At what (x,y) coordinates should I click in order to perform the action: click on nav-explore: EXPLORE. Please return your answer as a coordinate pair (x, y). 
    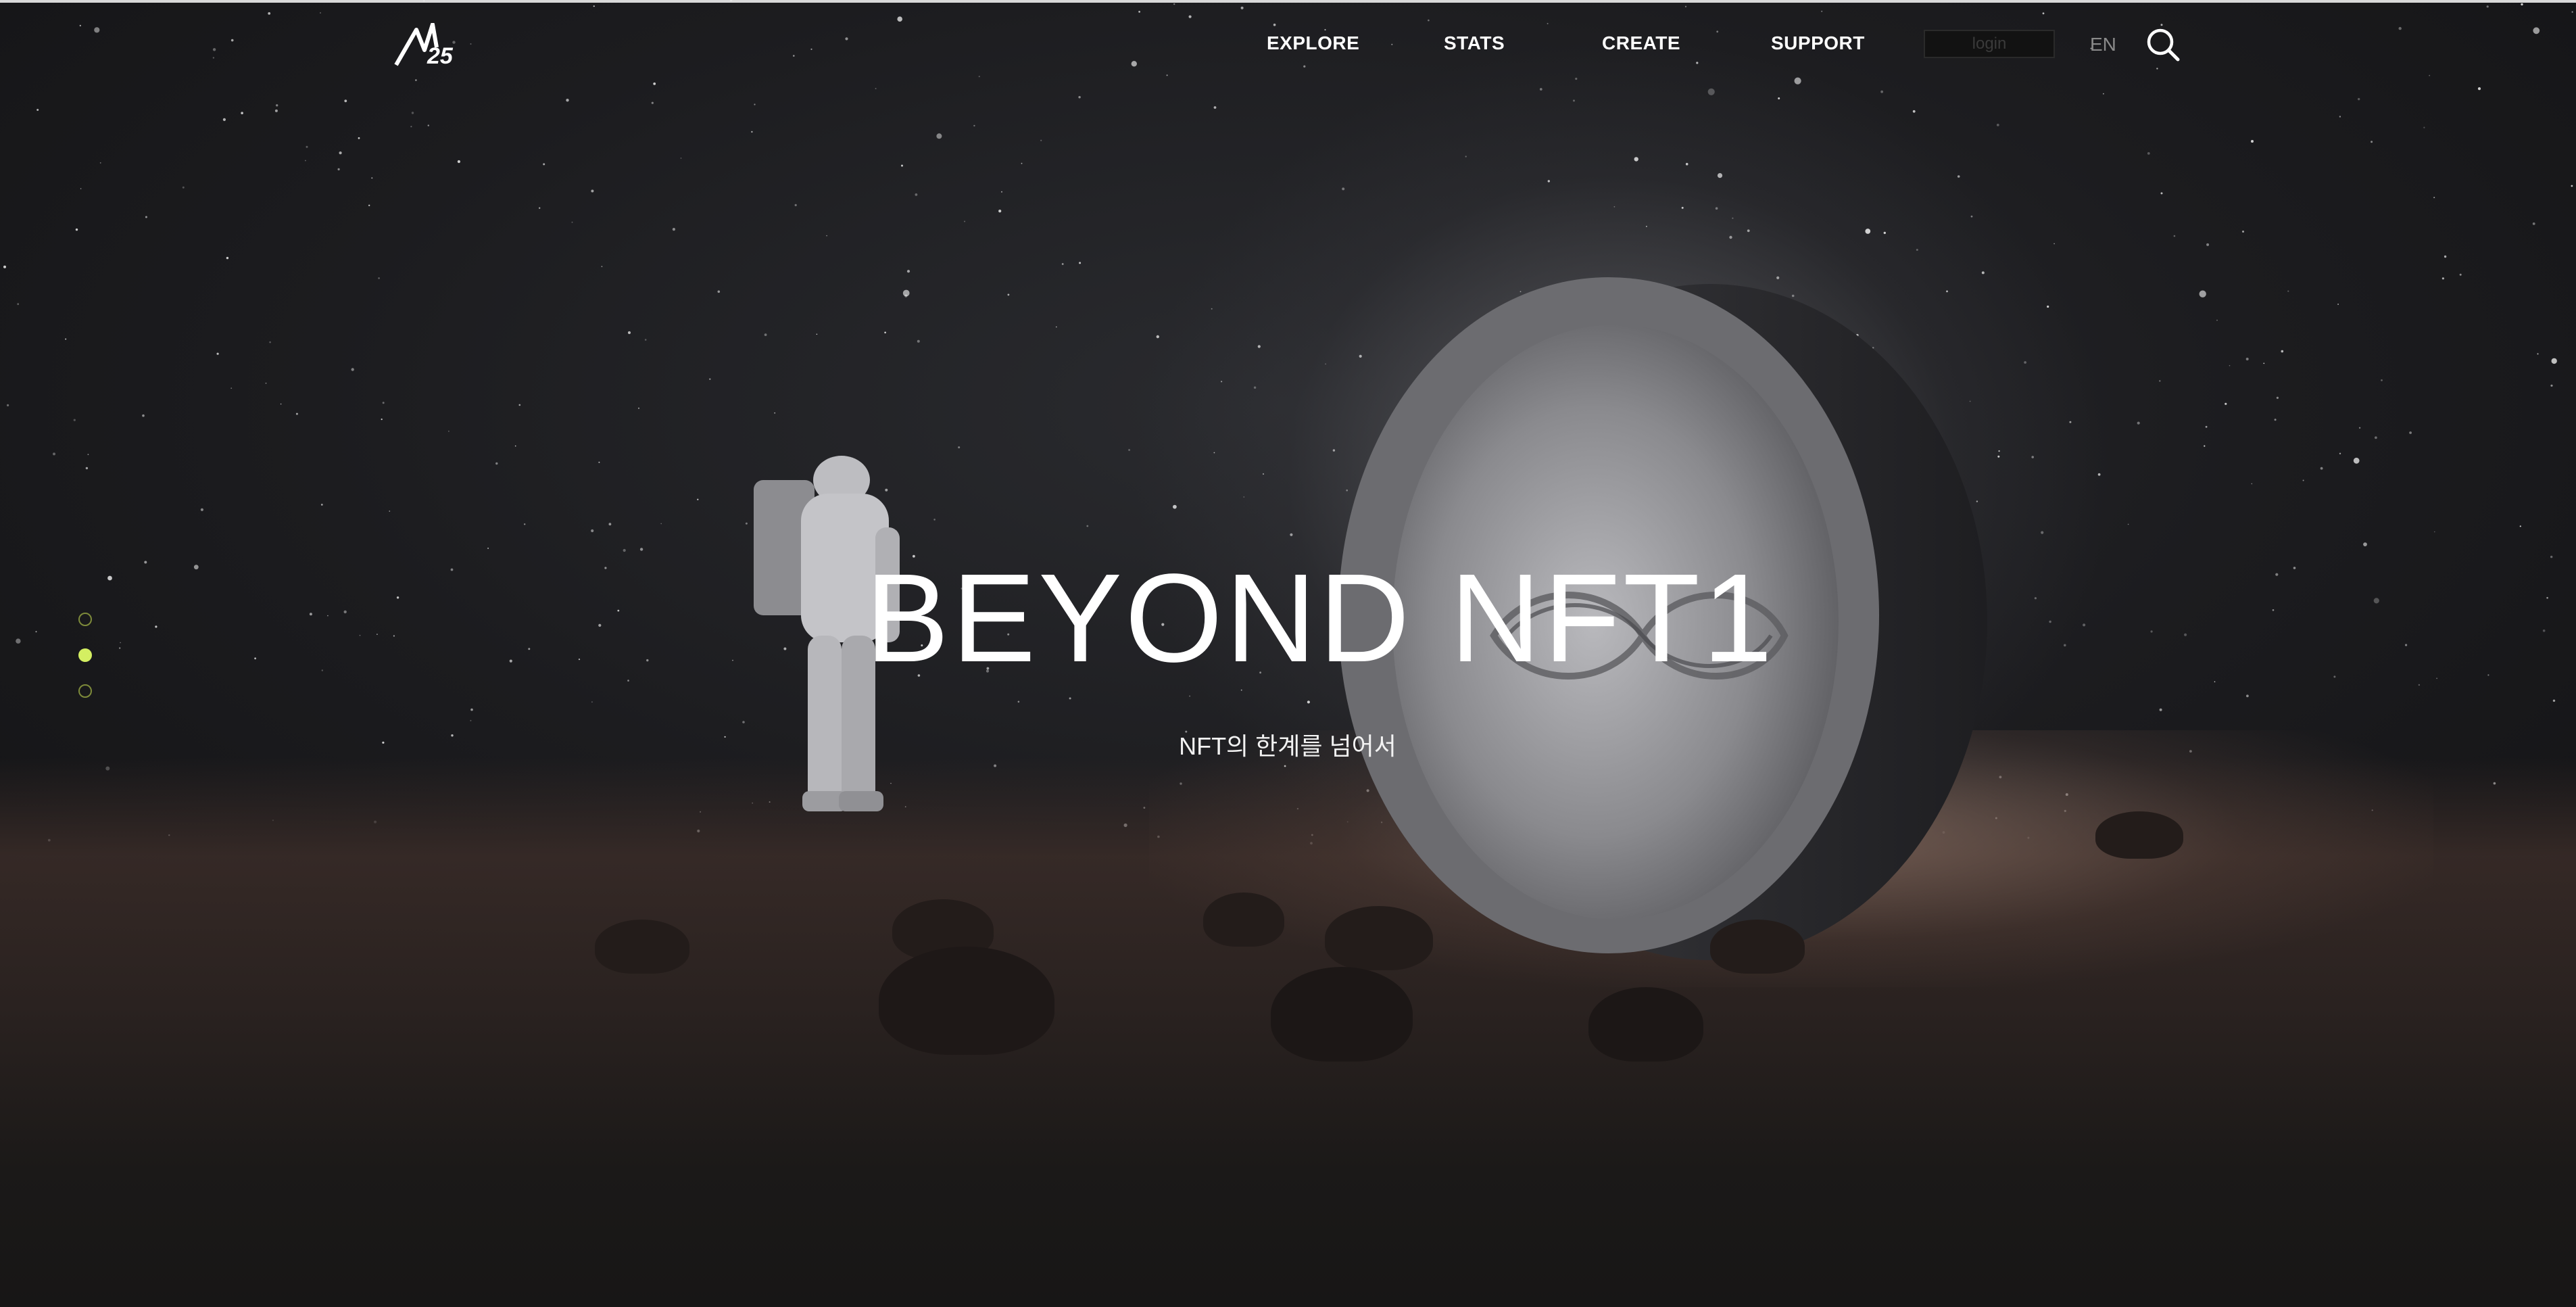
    Looking at the image, I should click on (1313, 43).